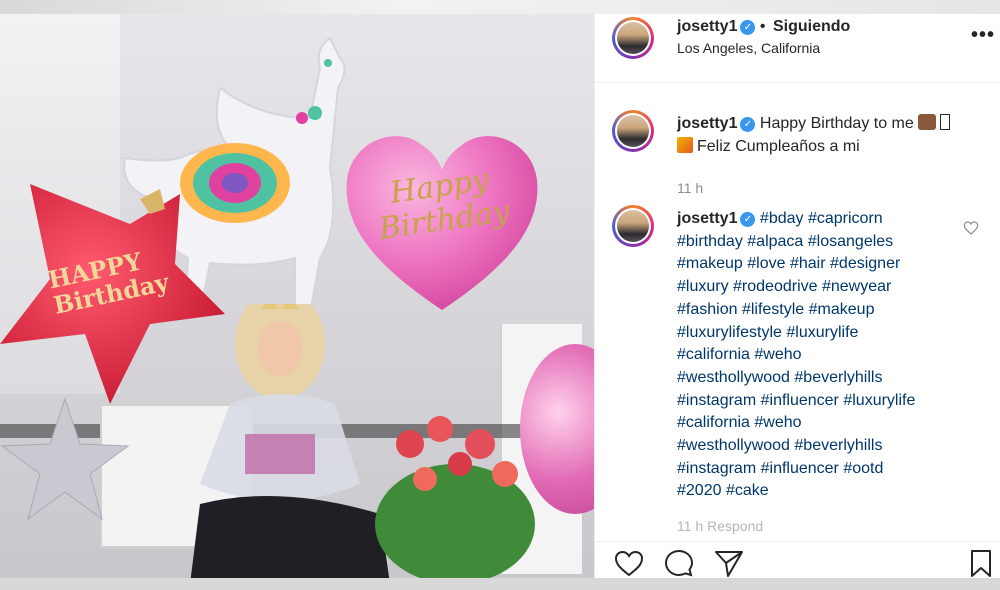 The width and height of the screenshot is (1000, 590). I want to click on comment-icon, so click(679, 563).